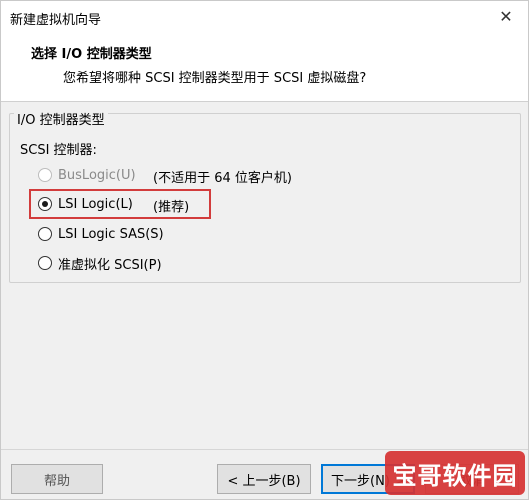 Image resolution: width=529 pixels, height=500 pixels. I want to click on buslogic-note: (不适用于 64 位客户机), so click(222, 178).